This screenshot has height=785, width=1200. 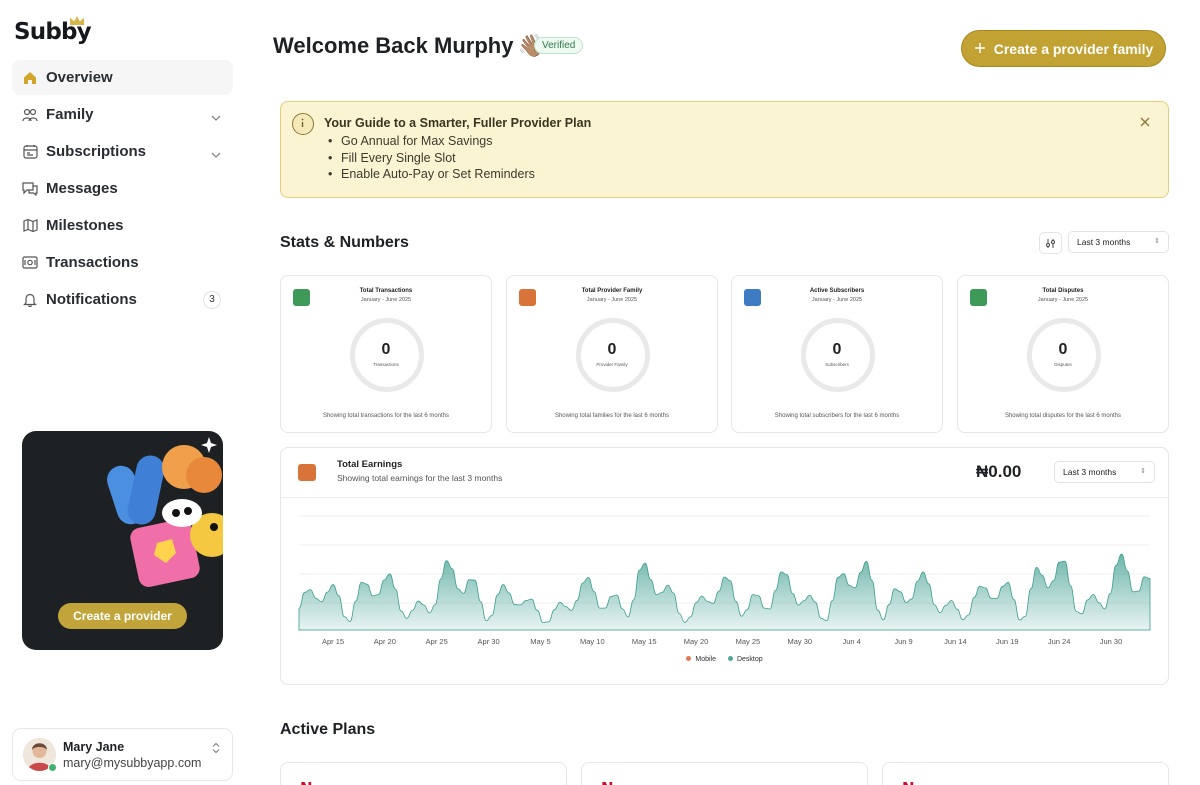 What do you see at coordinates (307, 472) in the screenshot?
I see `wallet-icon` at bounding box center [307, 472].